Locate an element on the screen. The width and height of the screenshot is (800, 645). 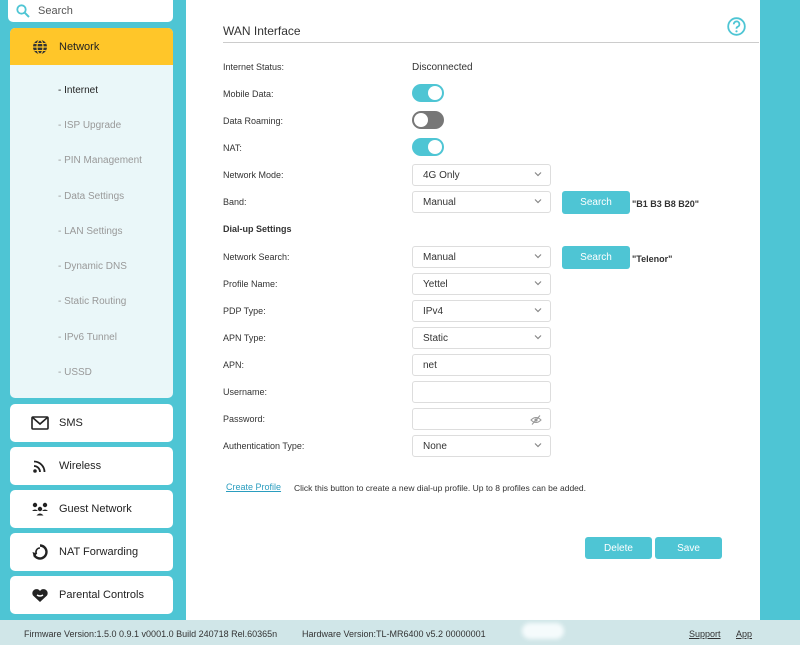
mobile-data-label: Mobile Data: is located at coordinates (248, 94).